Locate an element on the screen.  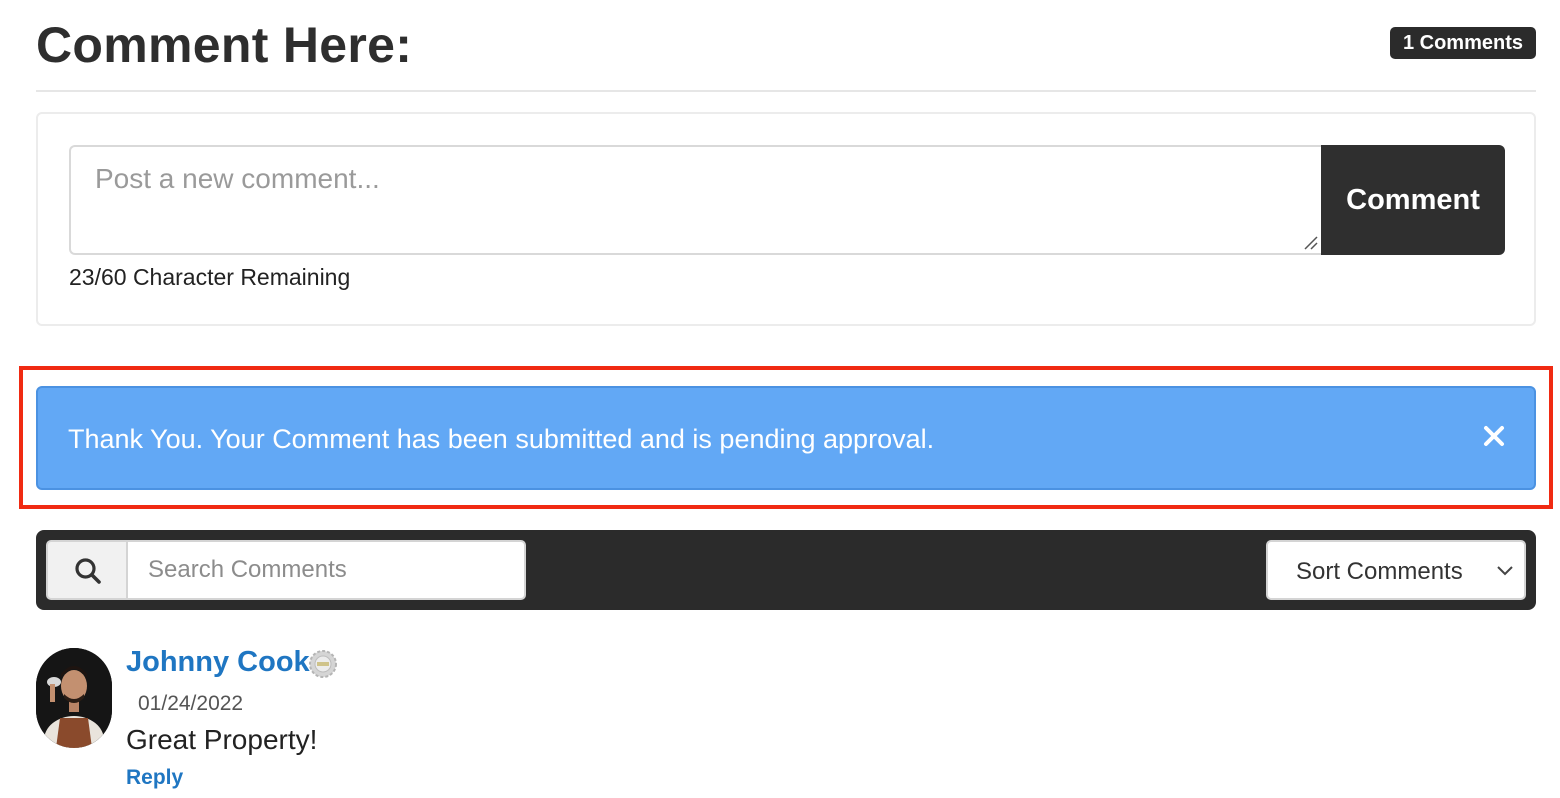
comment-input is located at coordinates (696, 200).